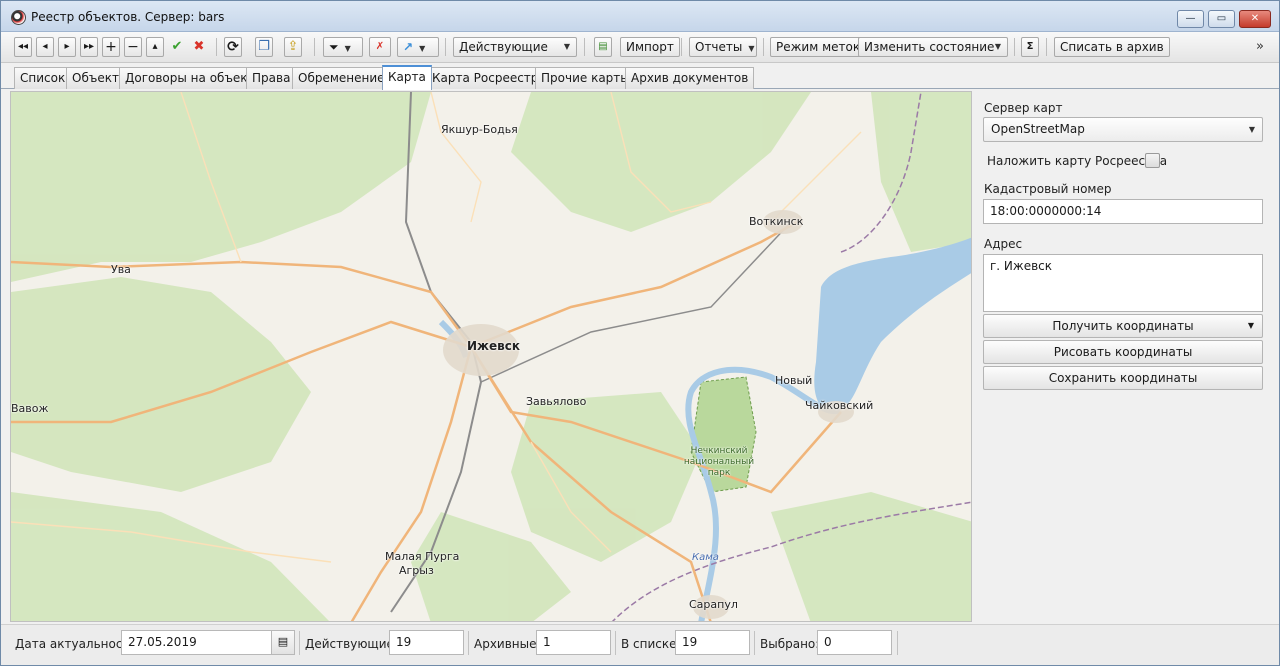 The height and width of the screenshot is (666, 1280). Describe the element at coordinates (556, 401) in the screenshot. I see `map-label-zavyalovo: Завьялово` at that location.